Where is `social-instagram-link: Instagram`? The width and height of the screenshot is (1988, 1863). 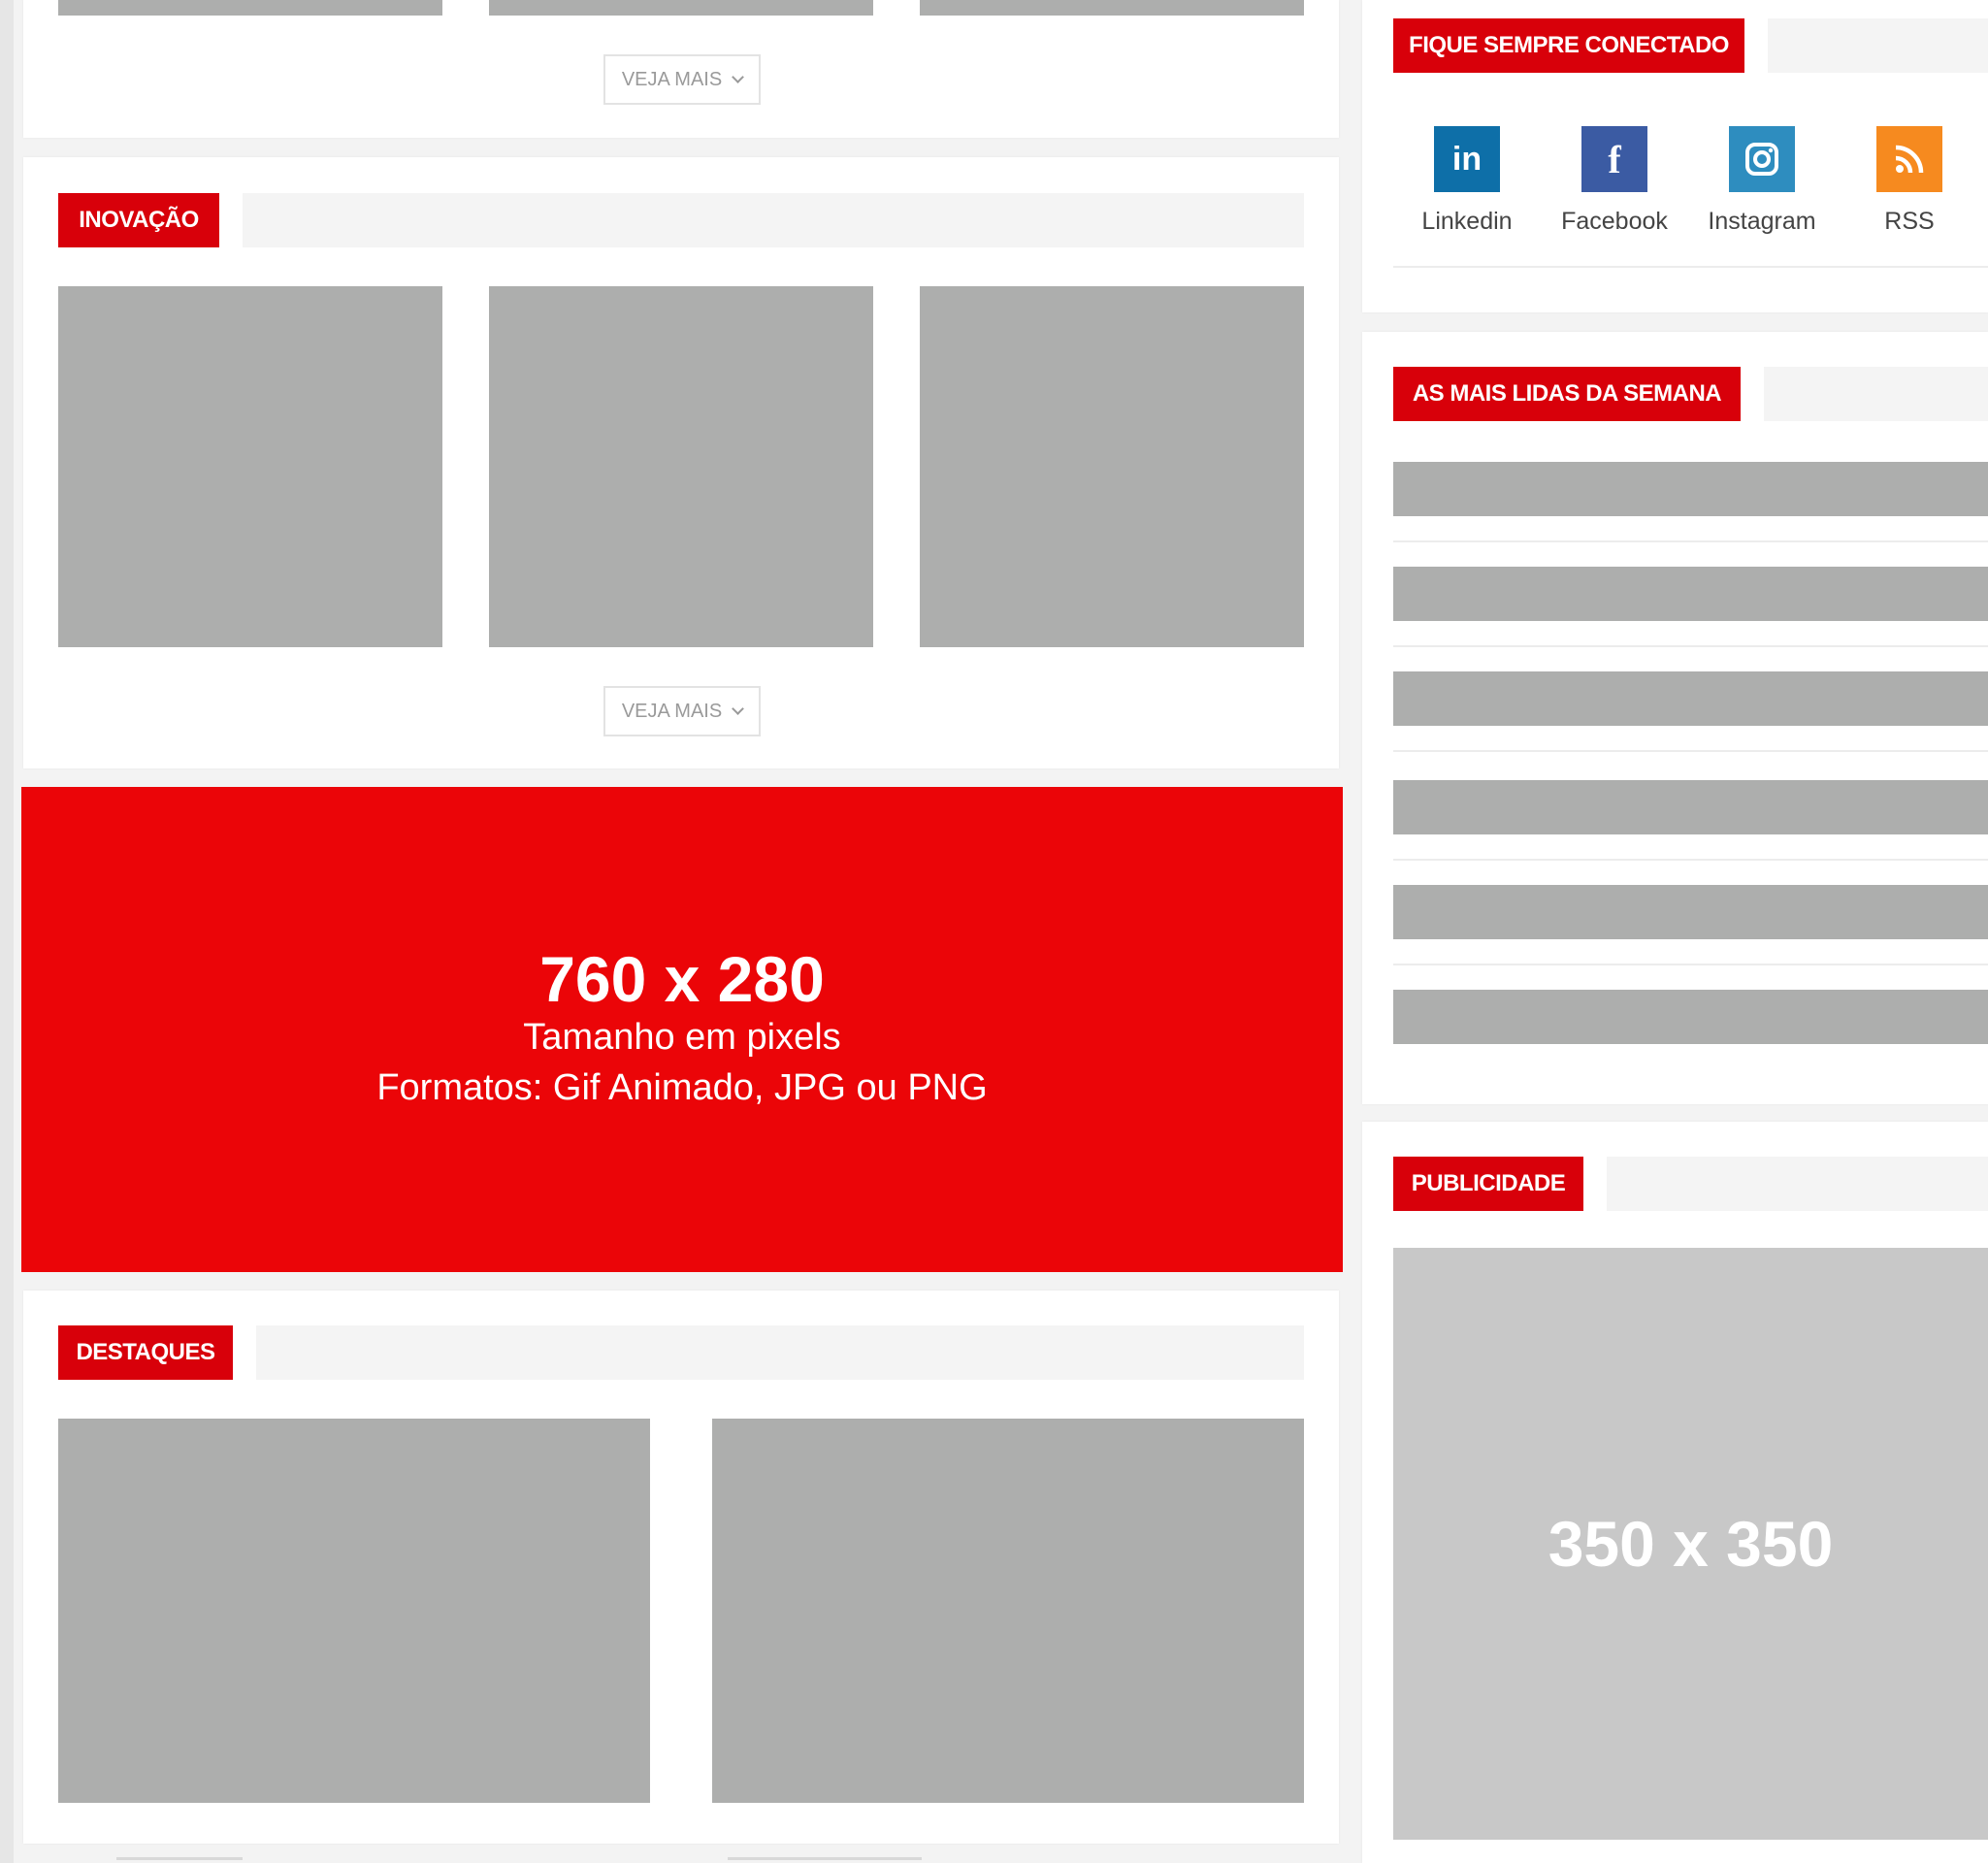 social-instagram-link: Instagram is located at coordinates (1762, 189).